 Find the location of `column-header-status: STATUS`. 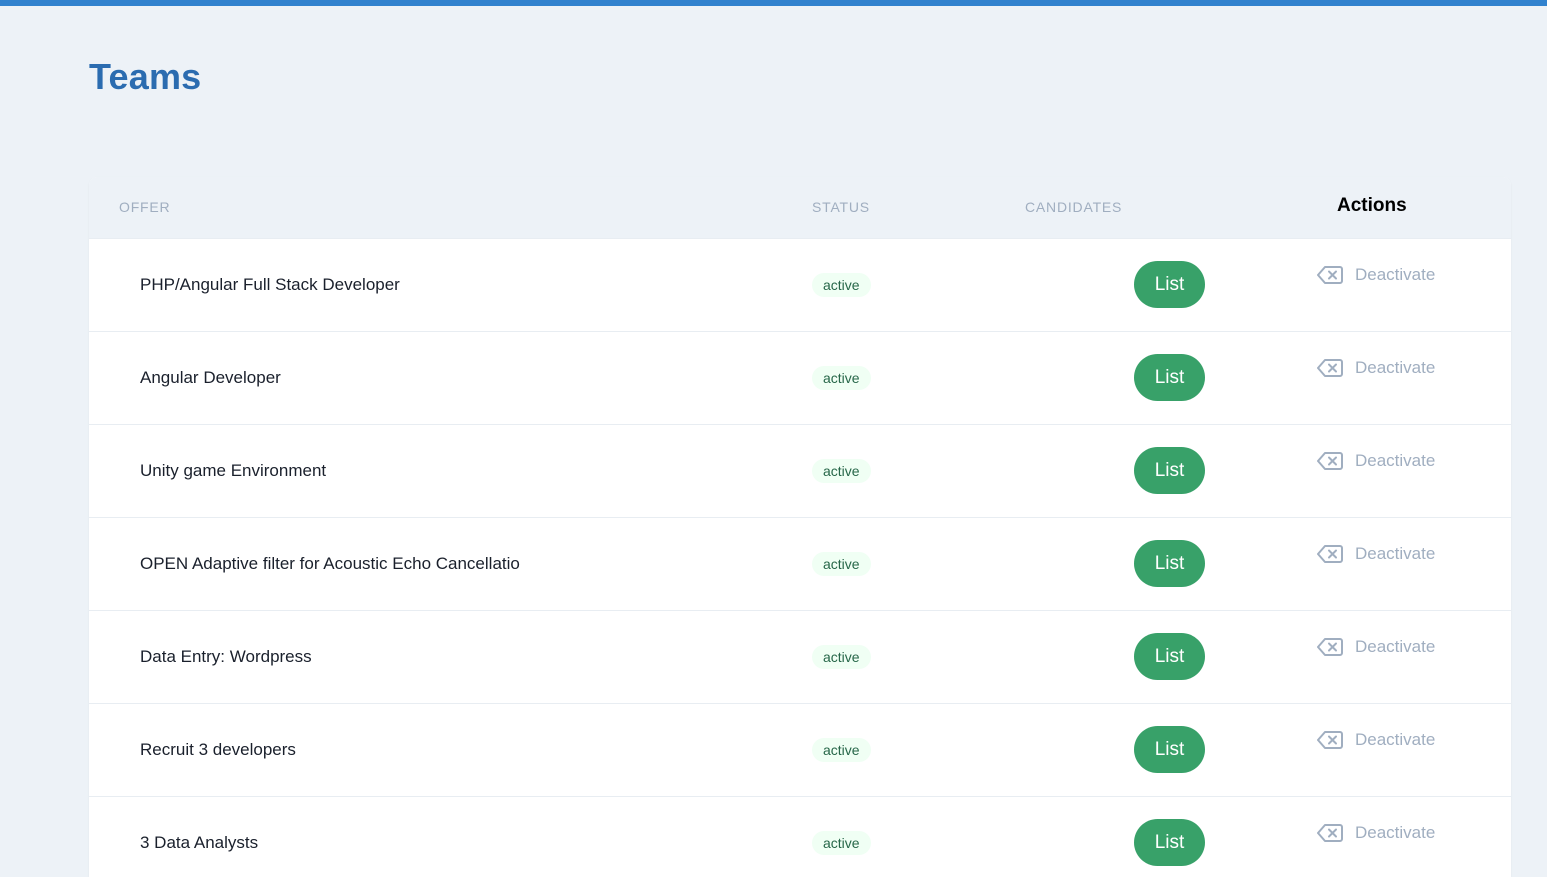

column-header-status: STATUS is located at coordinates (841, 207).